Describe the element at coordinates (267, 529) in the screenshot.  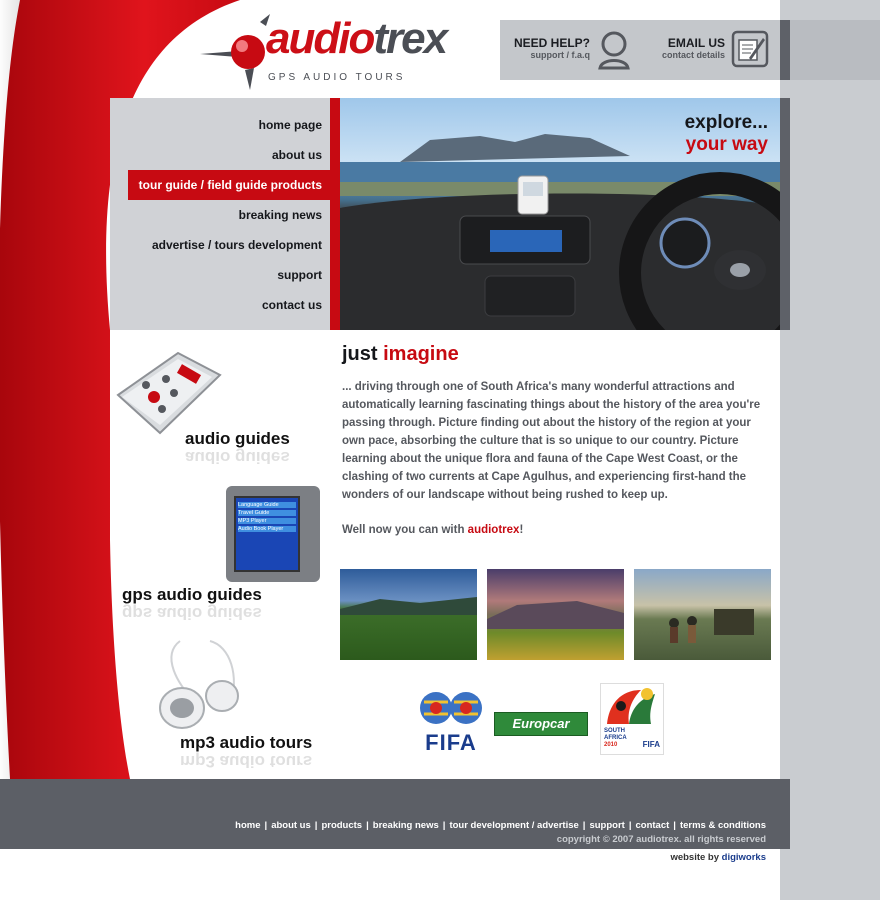
I see `gps-menu-item: Audio Book Player` at that location.